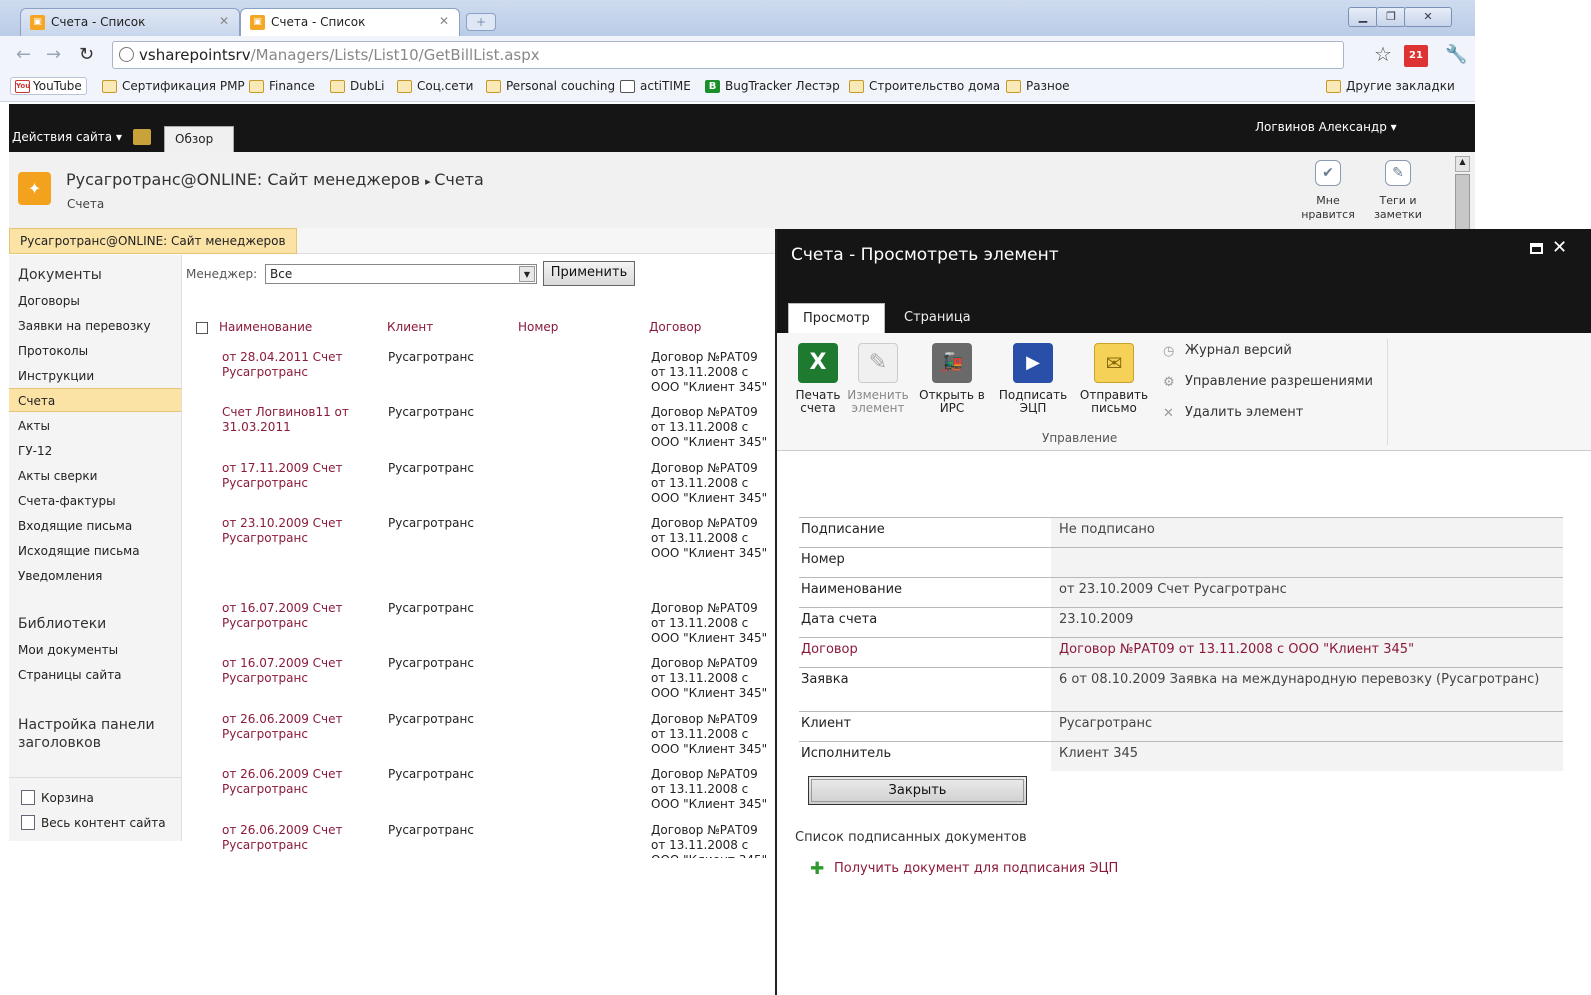 Image resolution: width=1591 pixels, height=995 pixels. I want to click on tab-page: Страница, so click(937, 318).